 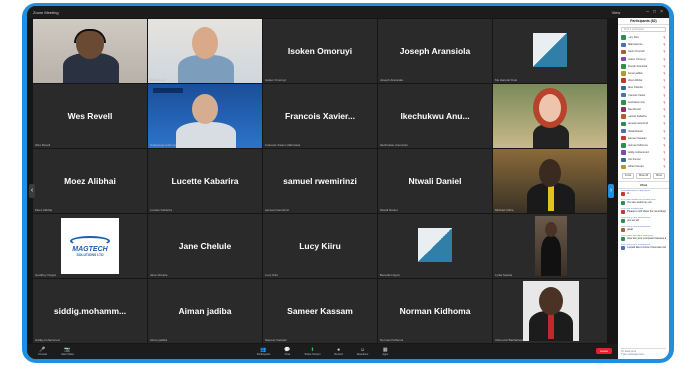 I want to click on participant-list-item: Gillian Kaman 🎙, so click(x=643, y=166).